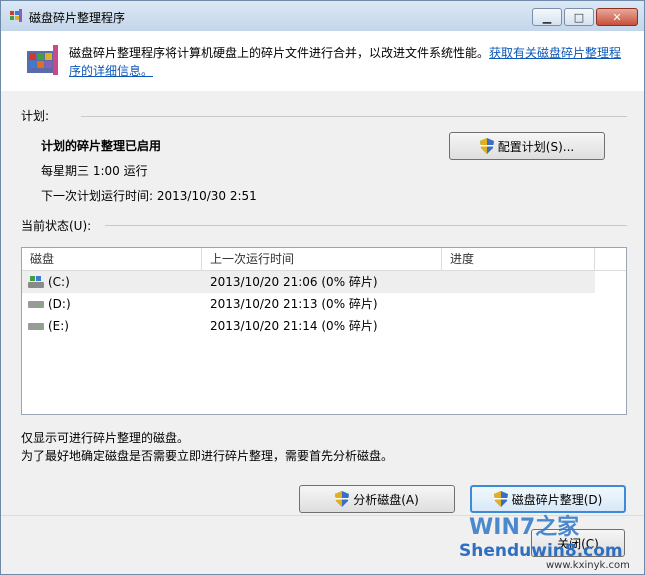 The height and width of the screenshot is (575, 645). I want to click on close-window-button: ✕, so click(617, 17).